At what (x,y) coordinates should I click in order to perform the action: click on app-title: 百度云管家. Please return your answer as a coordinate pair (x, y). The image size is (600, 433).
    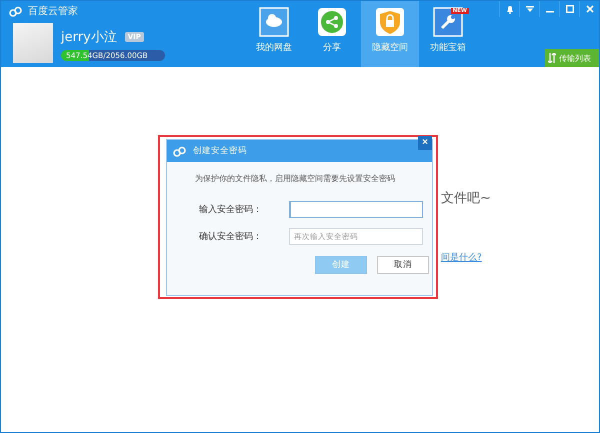
    Looking at the image, I should click on (53, 11).